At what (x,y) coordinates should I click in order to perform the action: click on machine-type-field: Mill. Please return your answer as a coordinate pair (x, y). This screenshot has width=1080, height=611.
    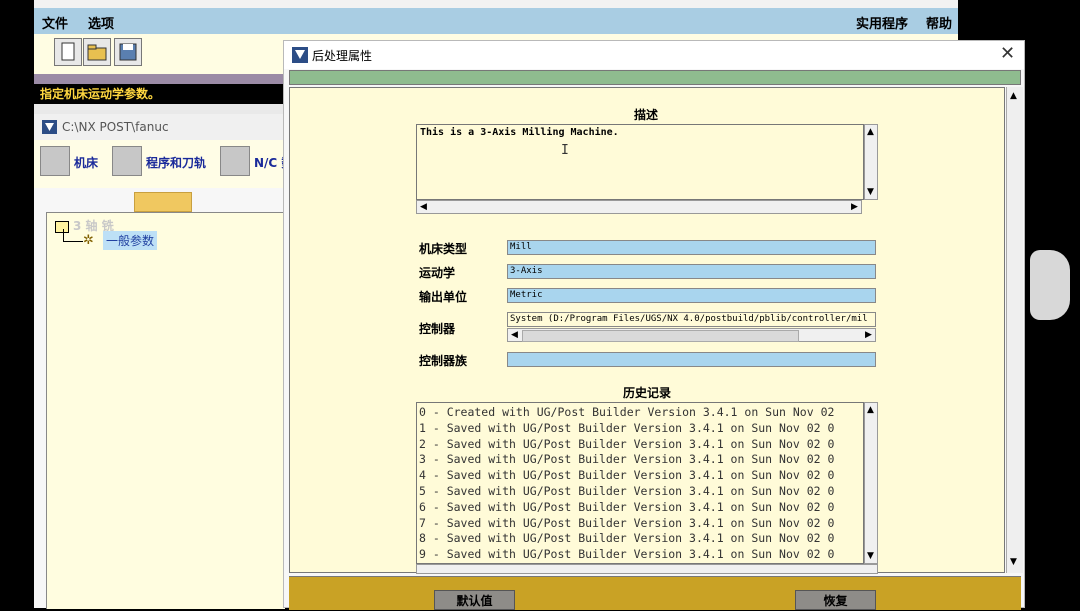
    Looking at the image, I should click on (691, 247).